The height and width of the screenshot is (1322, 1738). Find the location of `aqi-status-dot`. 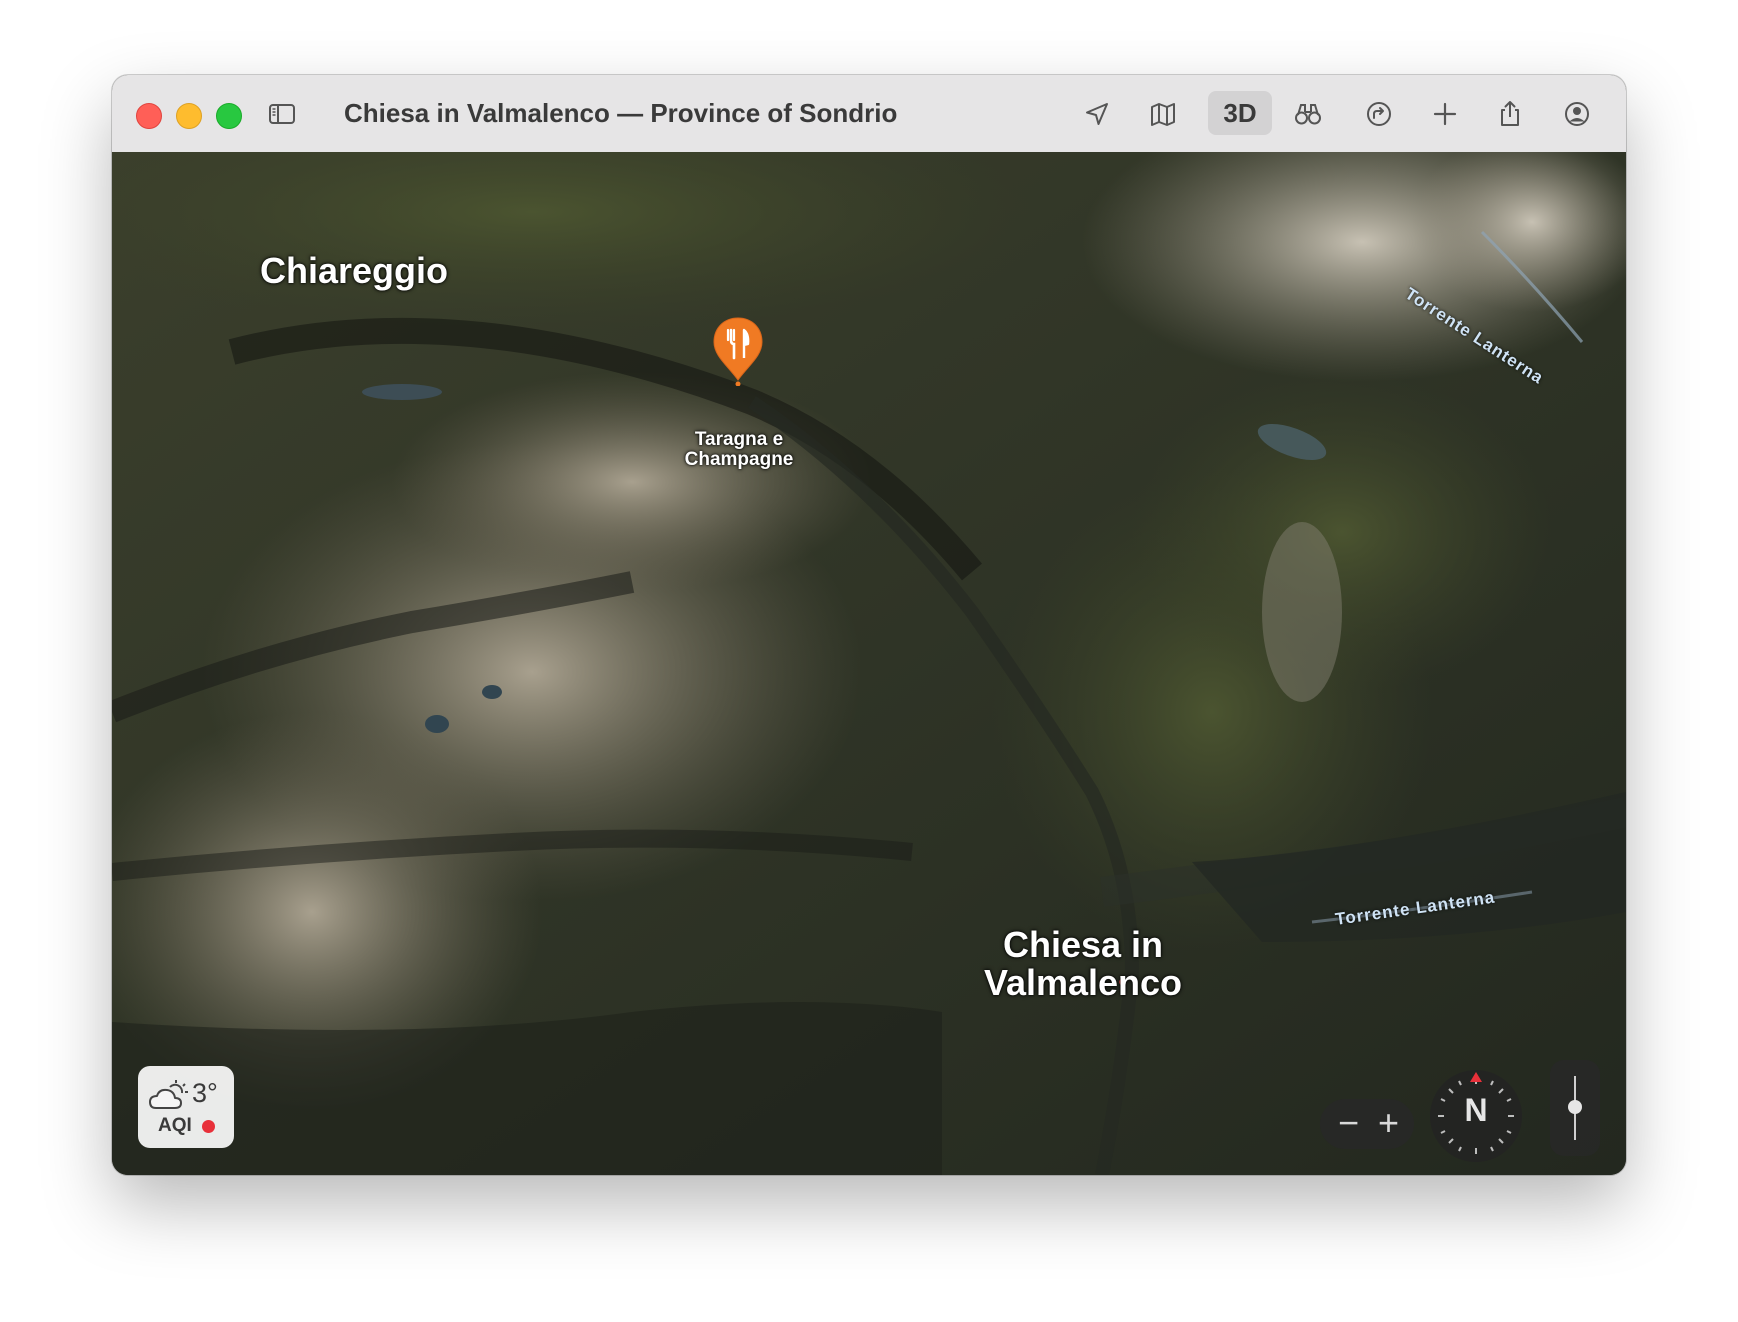

aqi-status-dot is located at coordinates (208, 1126).